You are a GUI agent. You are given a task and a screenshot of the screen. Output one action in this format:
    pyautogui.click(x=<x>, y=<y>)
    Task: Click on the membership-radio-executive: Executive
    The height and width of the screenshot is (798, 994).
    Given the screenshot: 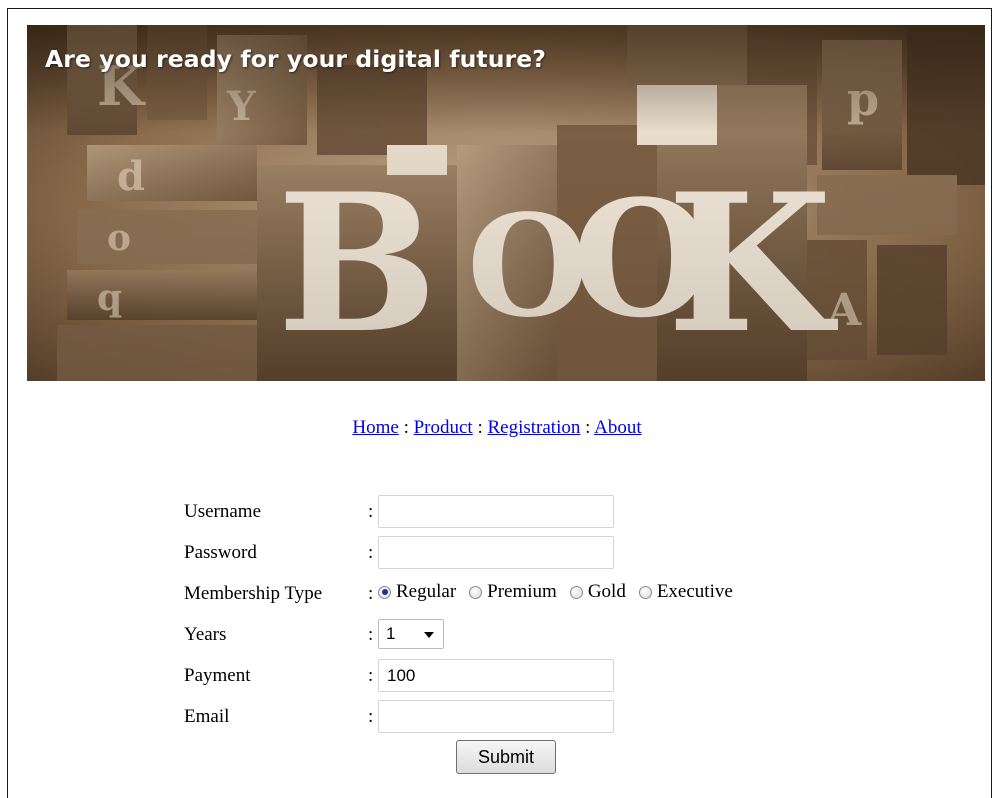 What is the action you would take?
    pyautogui.click(x=685, y=592)
    